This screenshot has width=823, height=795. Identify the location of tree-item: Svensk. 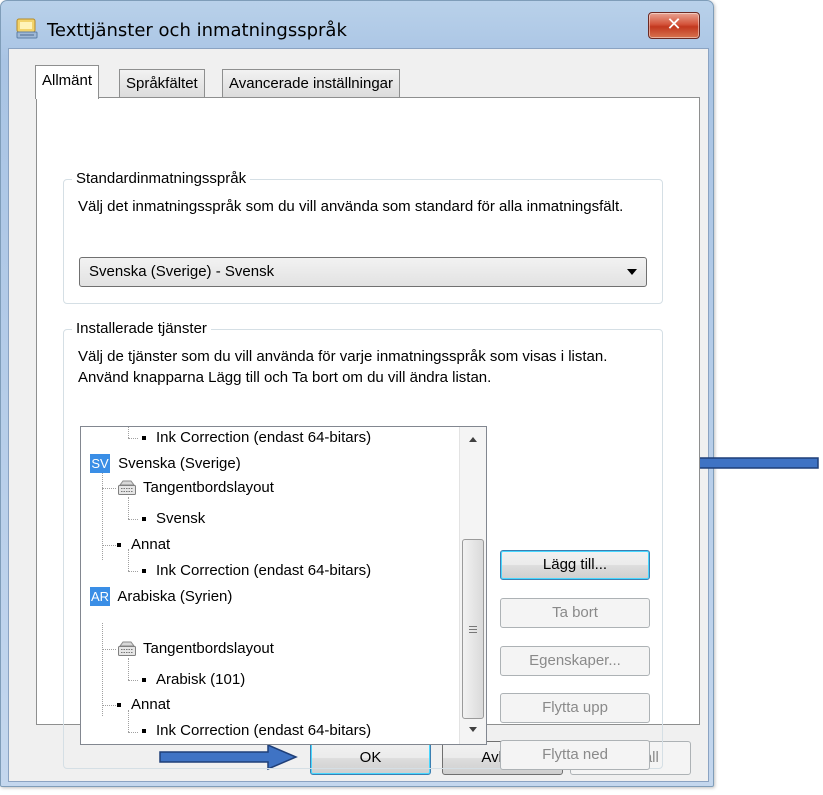
(173, 519).